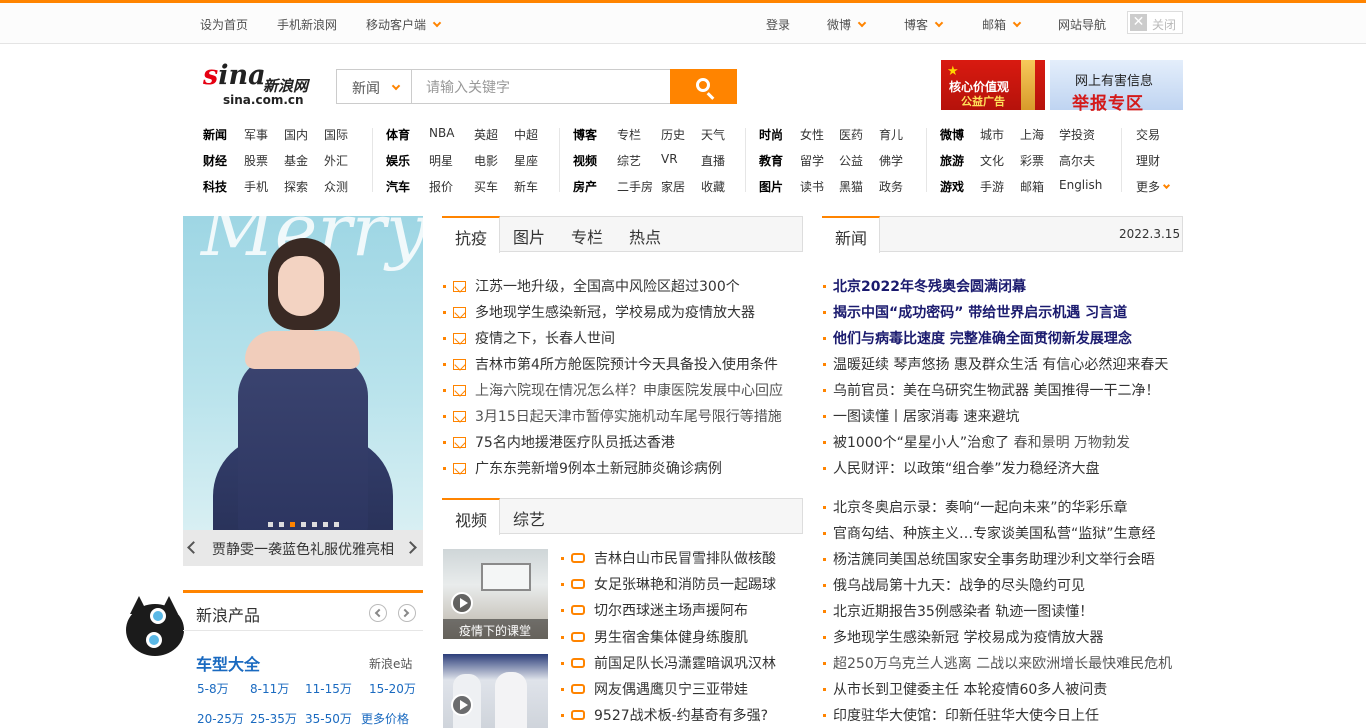 This screenshot has width=1366, height=728. Describe the element at coordinates (1148, 160) in the screenshot. I see `nav-finance: 理财` at that location.